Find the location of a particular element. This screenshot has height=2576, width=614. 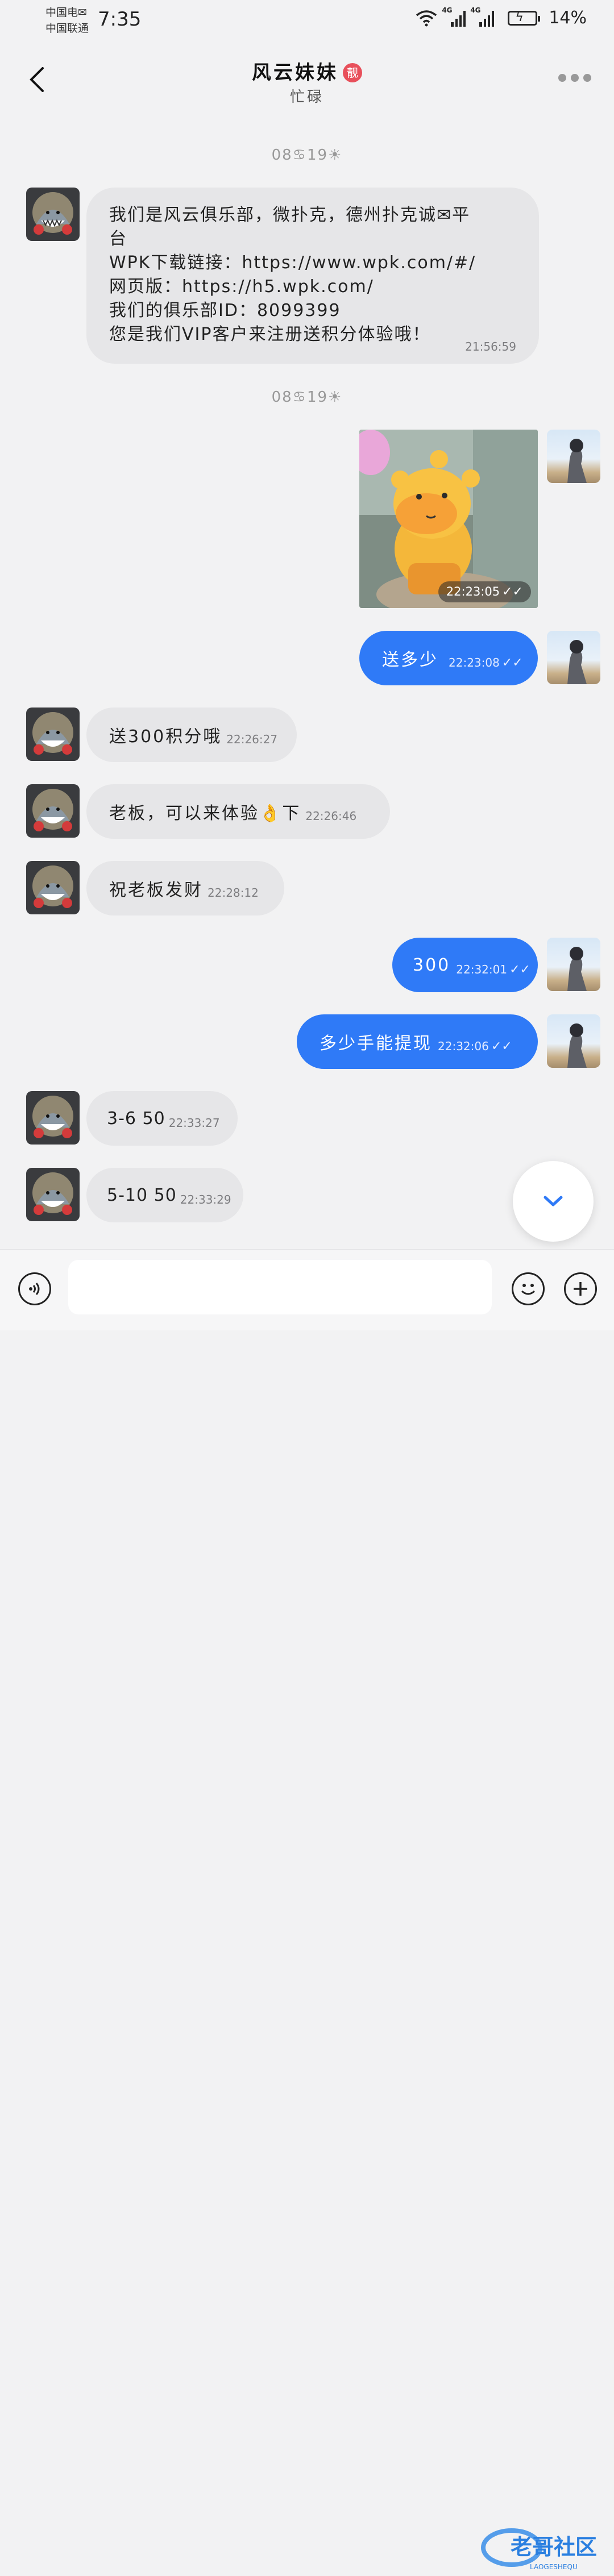

message-bubble: 祝老板发财 22:28:12 is located at coordinates (185, 888).